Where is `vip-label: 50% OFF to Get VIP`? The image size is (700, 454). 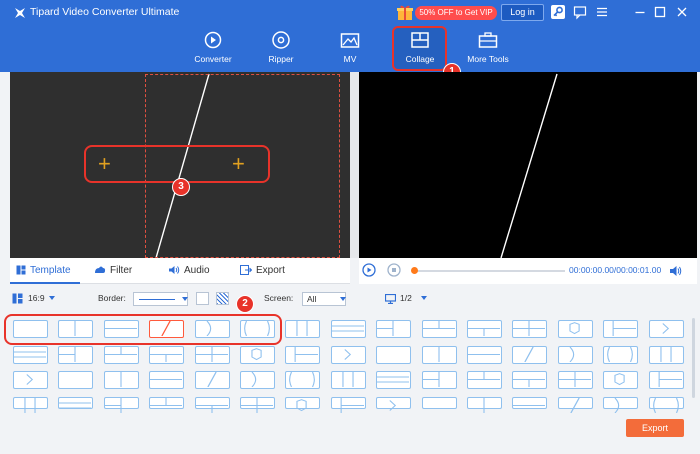 vip-label: 50% OFF to Get VIP is located at coordinates (456, 13).